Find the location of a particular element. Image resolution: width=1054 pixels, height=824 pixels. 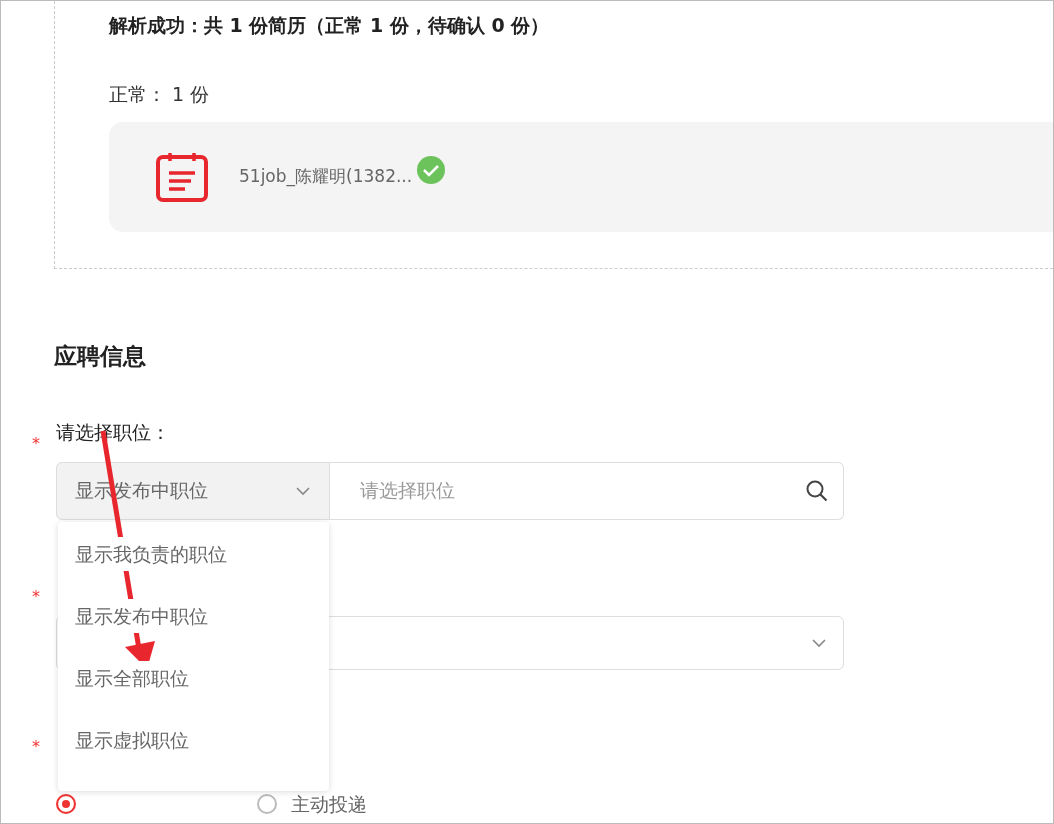

position-search-field: 请选择职位 is located at coordinates (587, 490).